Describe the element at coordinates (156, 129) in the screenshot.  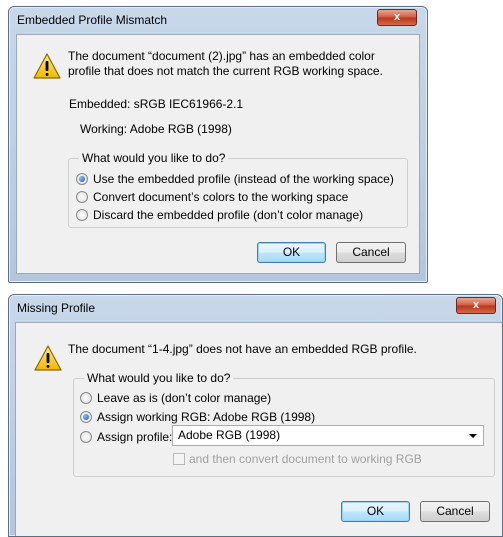
I see `working-profile-text: Working: Adobe RGB (1998)` at that location.